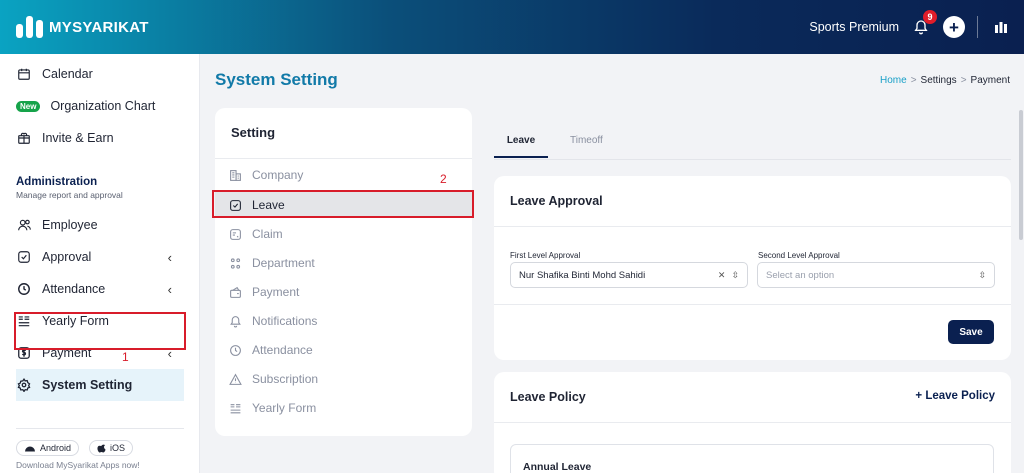 Image resolution: width=1024 pixels, height=473 pixels. Describe the element at coordinates (78, 465) in the screenshot. I see `download-apps-text: Download MySyarikat Apps now!` at that location.